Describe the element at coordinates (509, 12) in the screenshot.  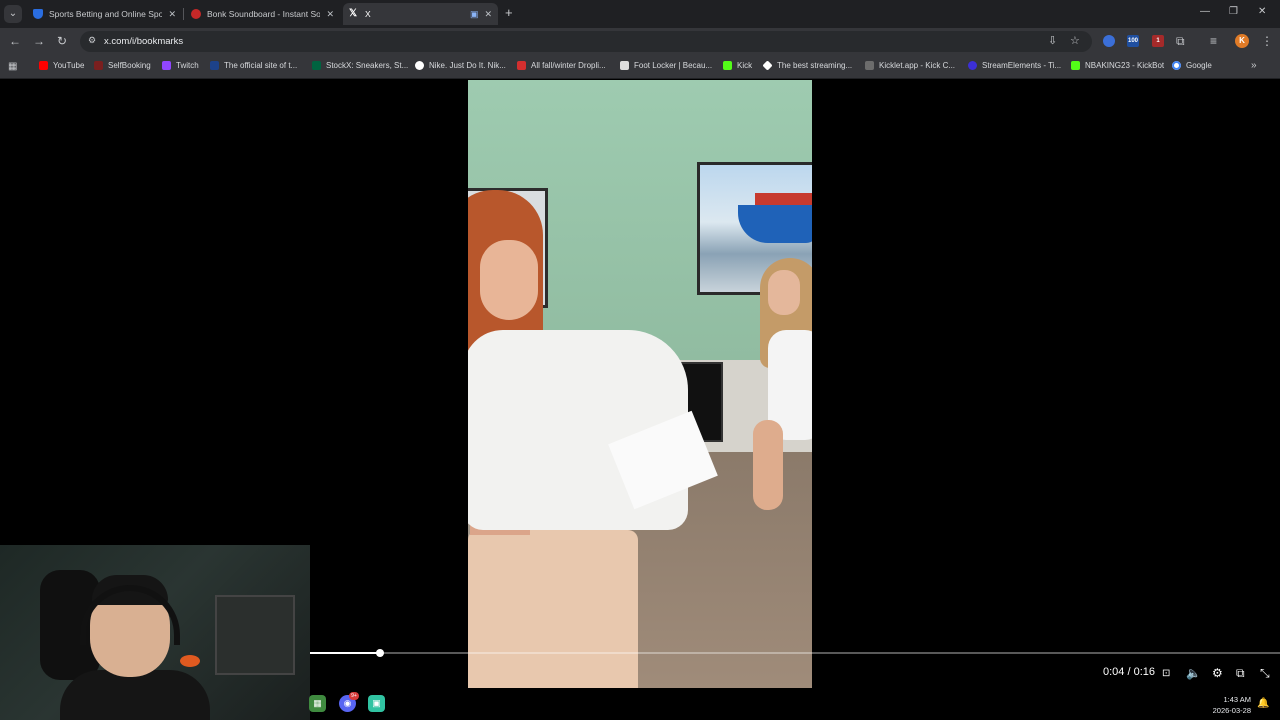
I see `new-tab-icon: +` at that location.